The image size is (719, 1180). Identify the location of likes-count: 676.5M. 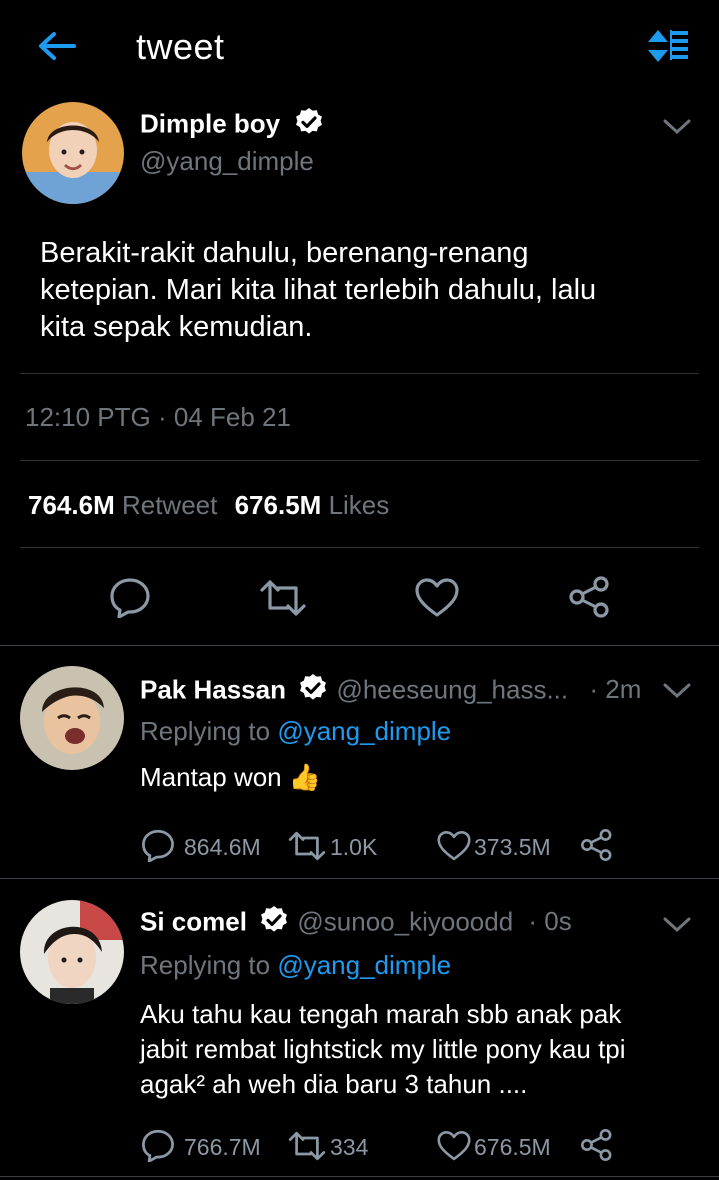
(278, 505).